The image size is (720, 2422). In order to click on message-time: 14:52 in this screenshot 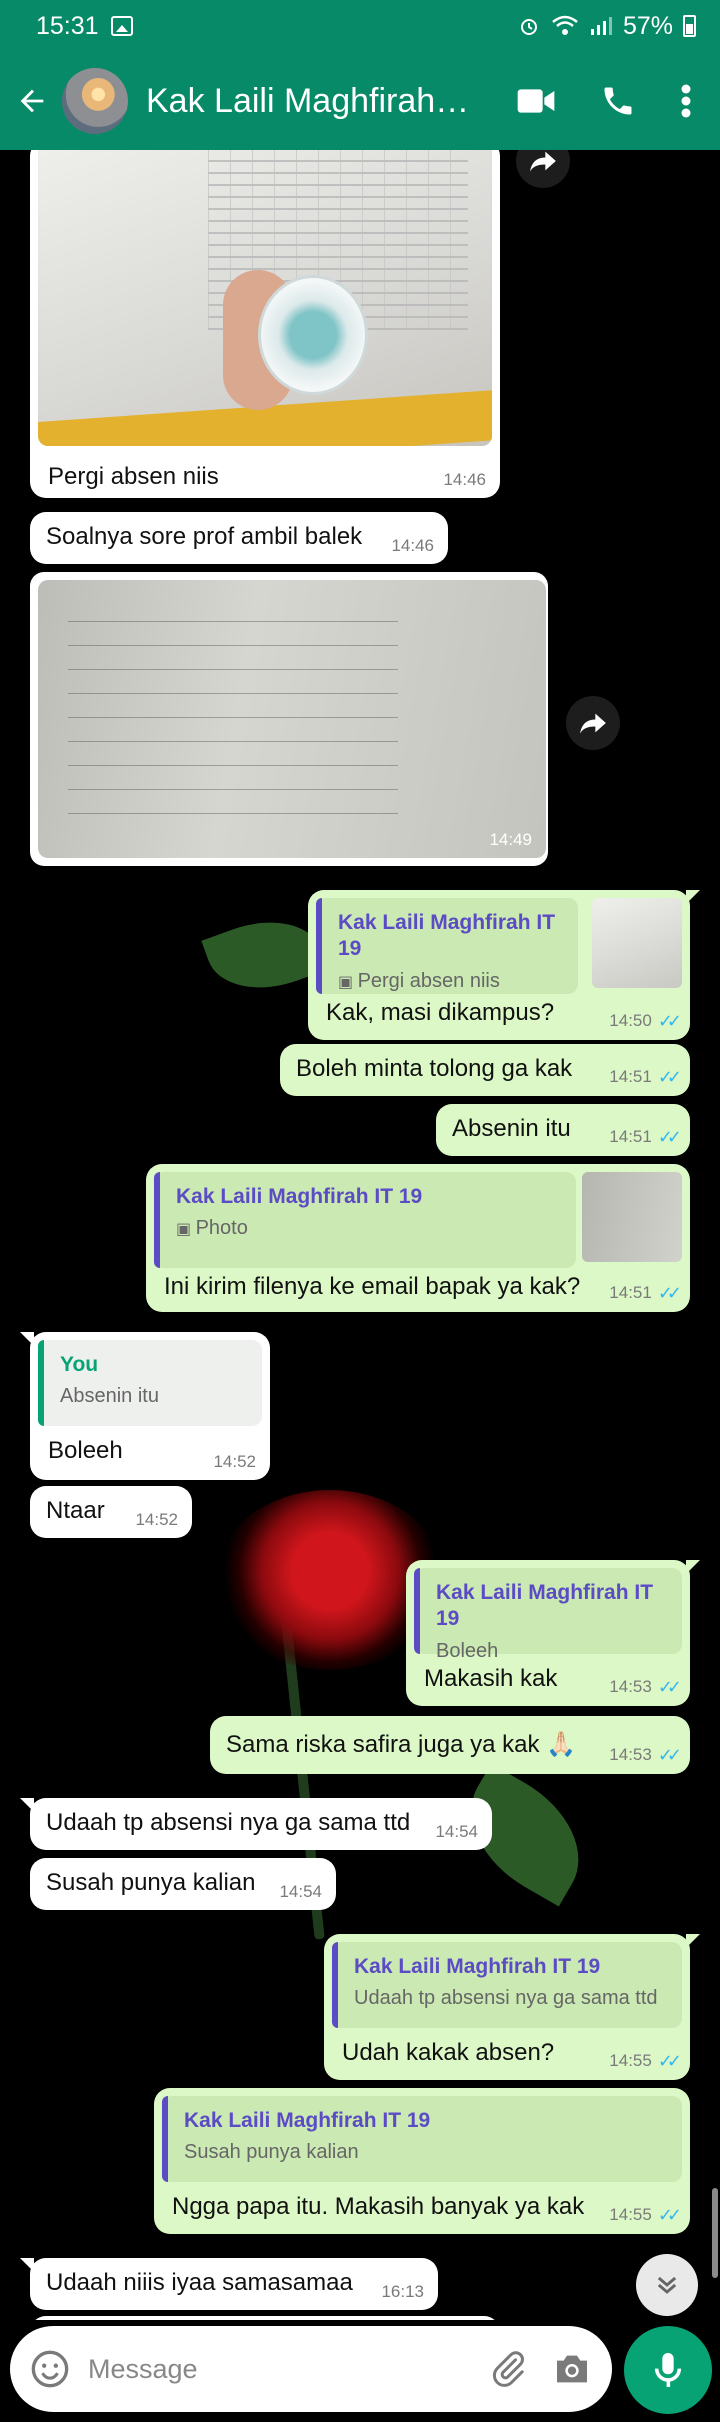, I will do `click(234, 1461)`.